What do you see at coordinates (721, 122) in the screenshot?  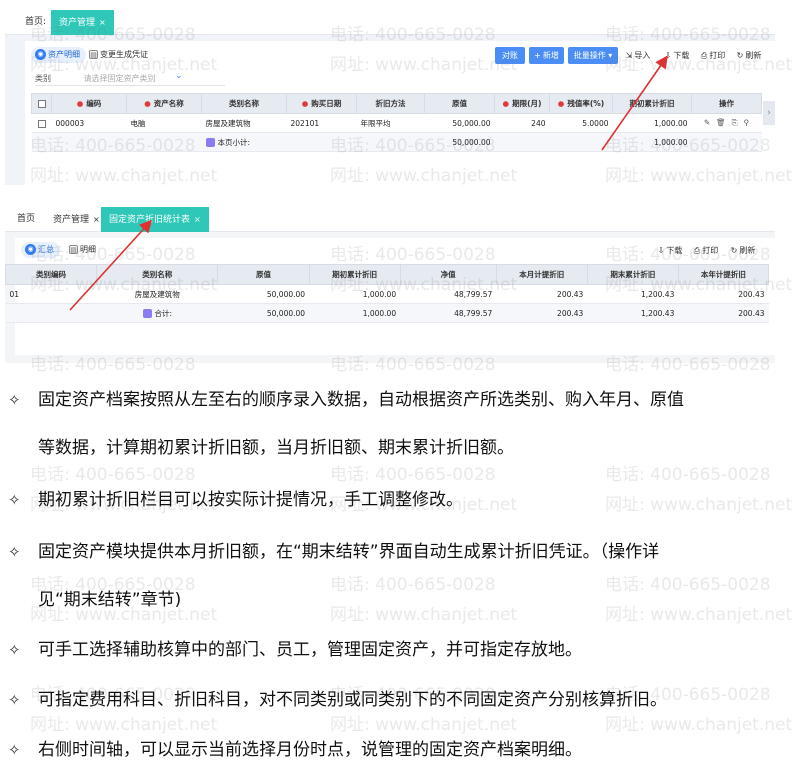 I see `delete-icon: 🗑` at bounding box center [721, 122].